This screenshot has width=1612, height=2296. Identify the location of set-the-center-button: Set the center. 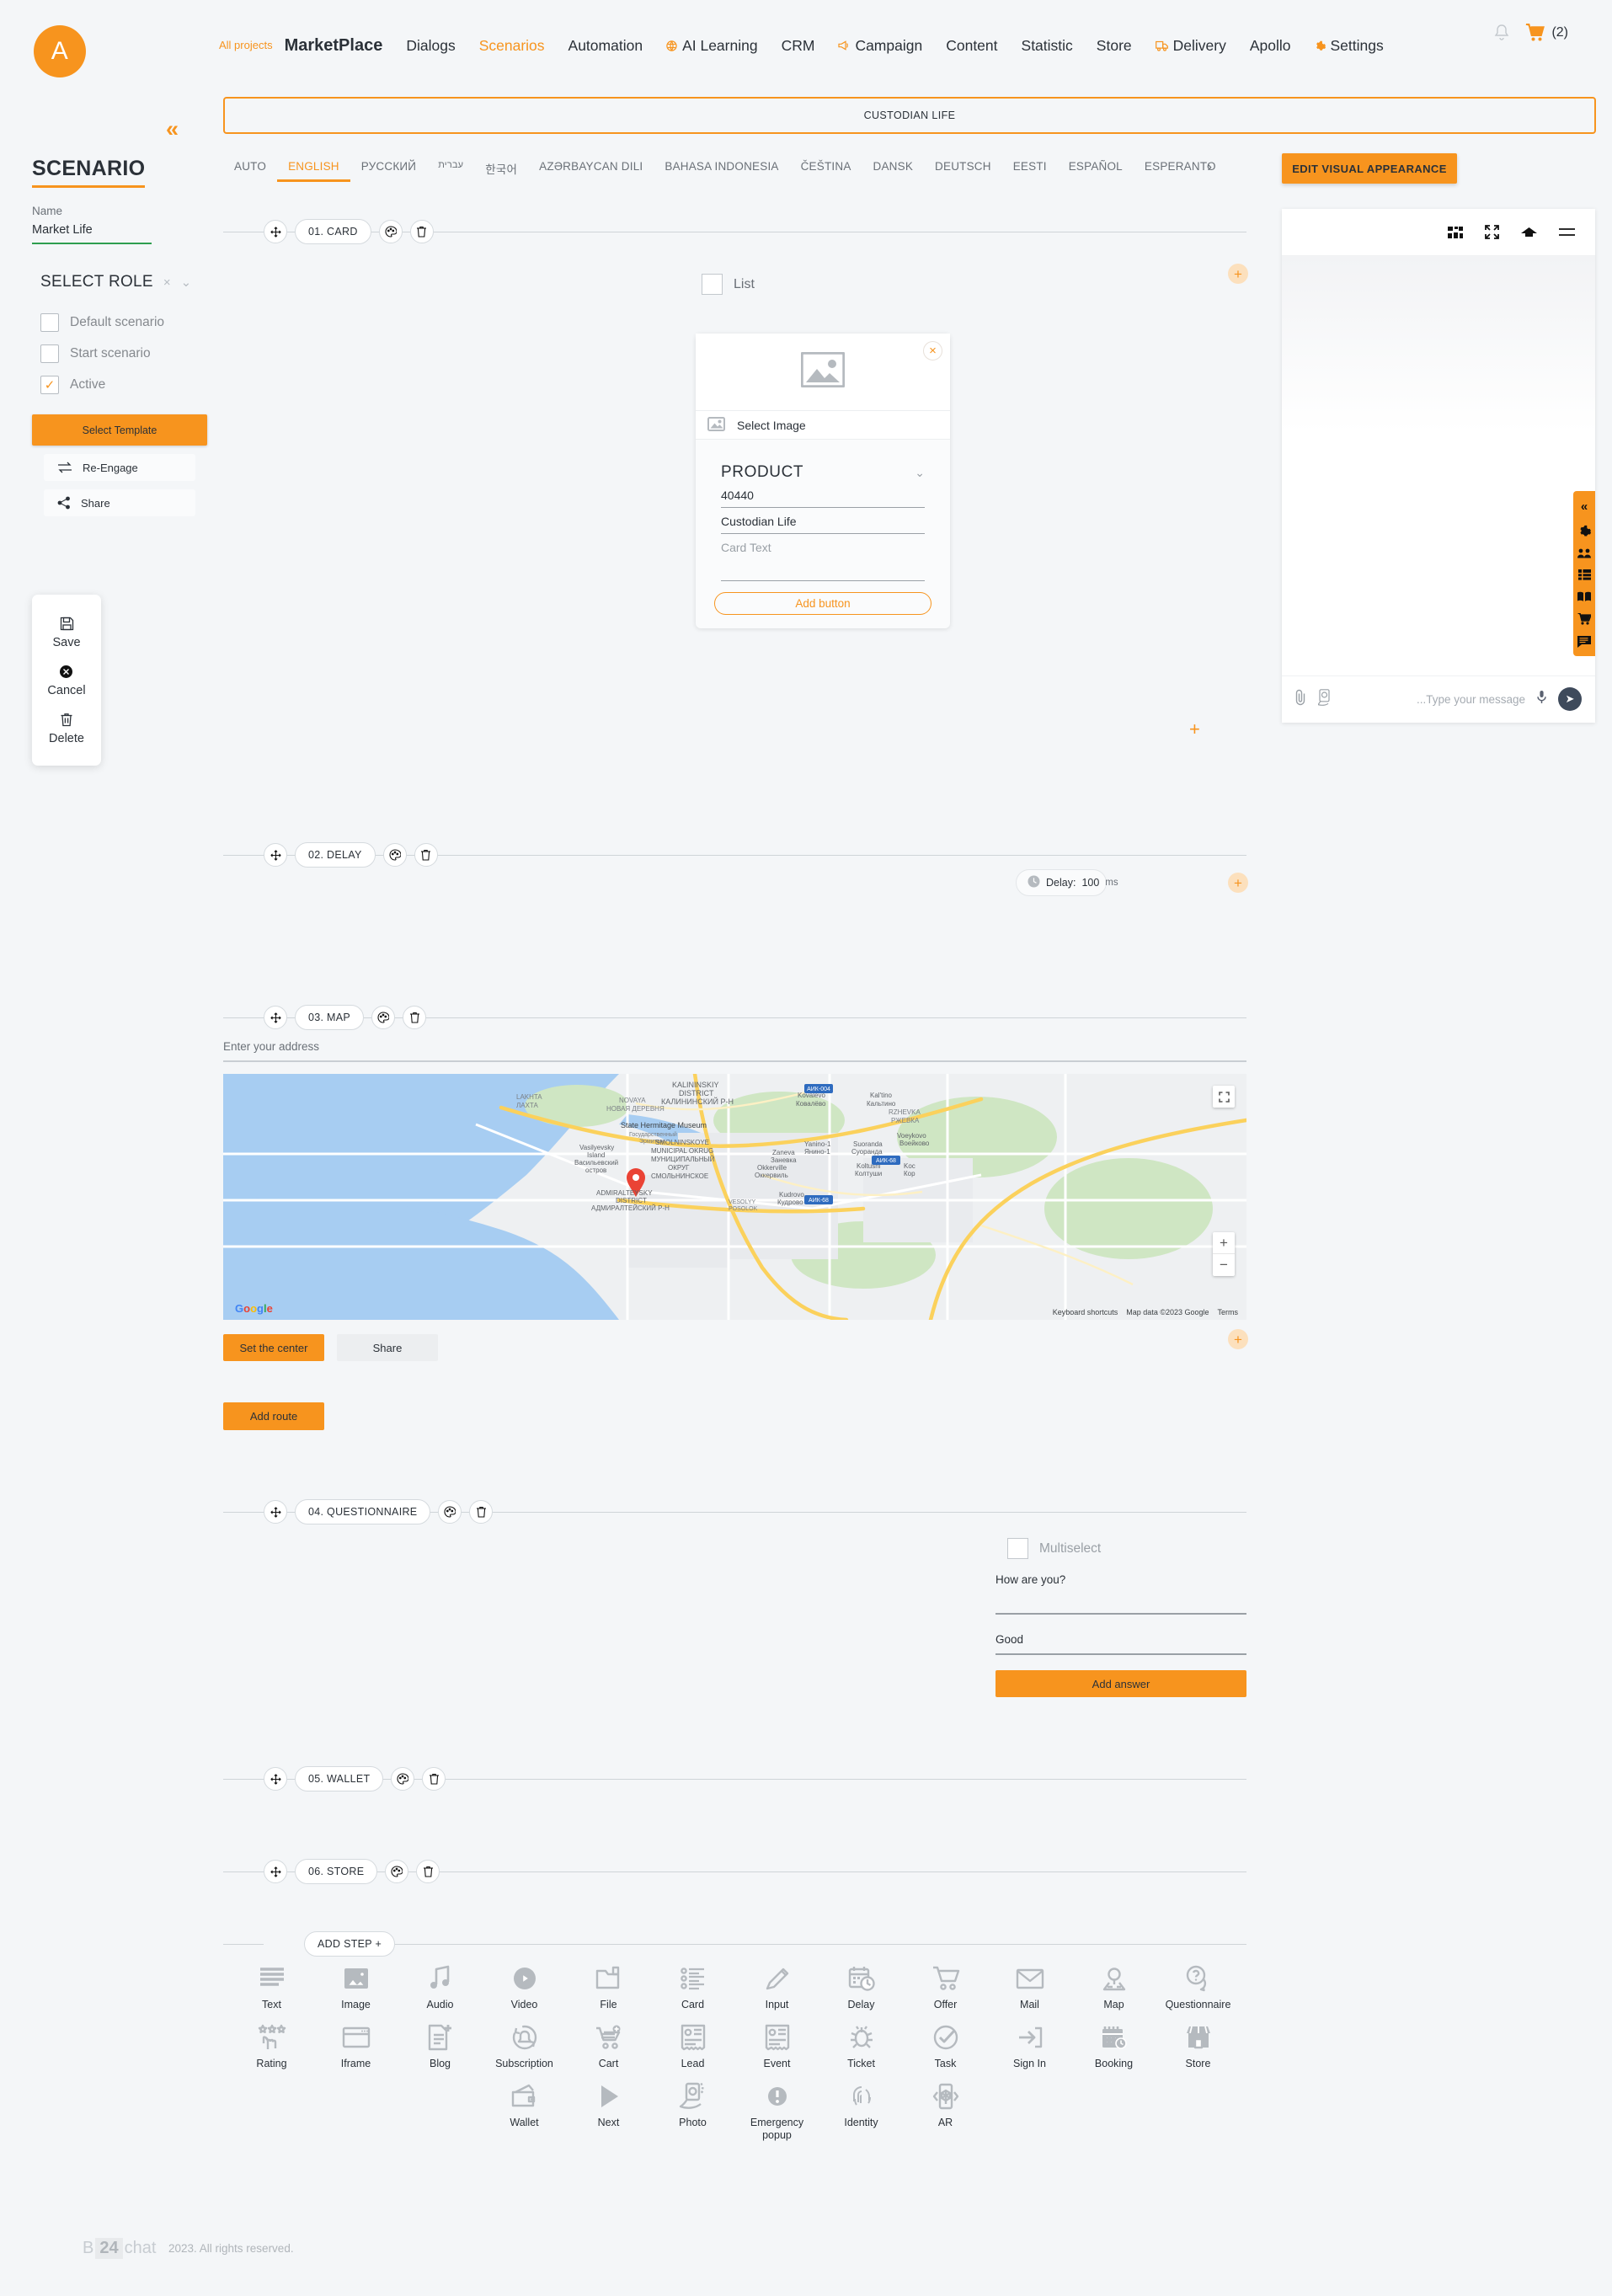
(273, 1347).